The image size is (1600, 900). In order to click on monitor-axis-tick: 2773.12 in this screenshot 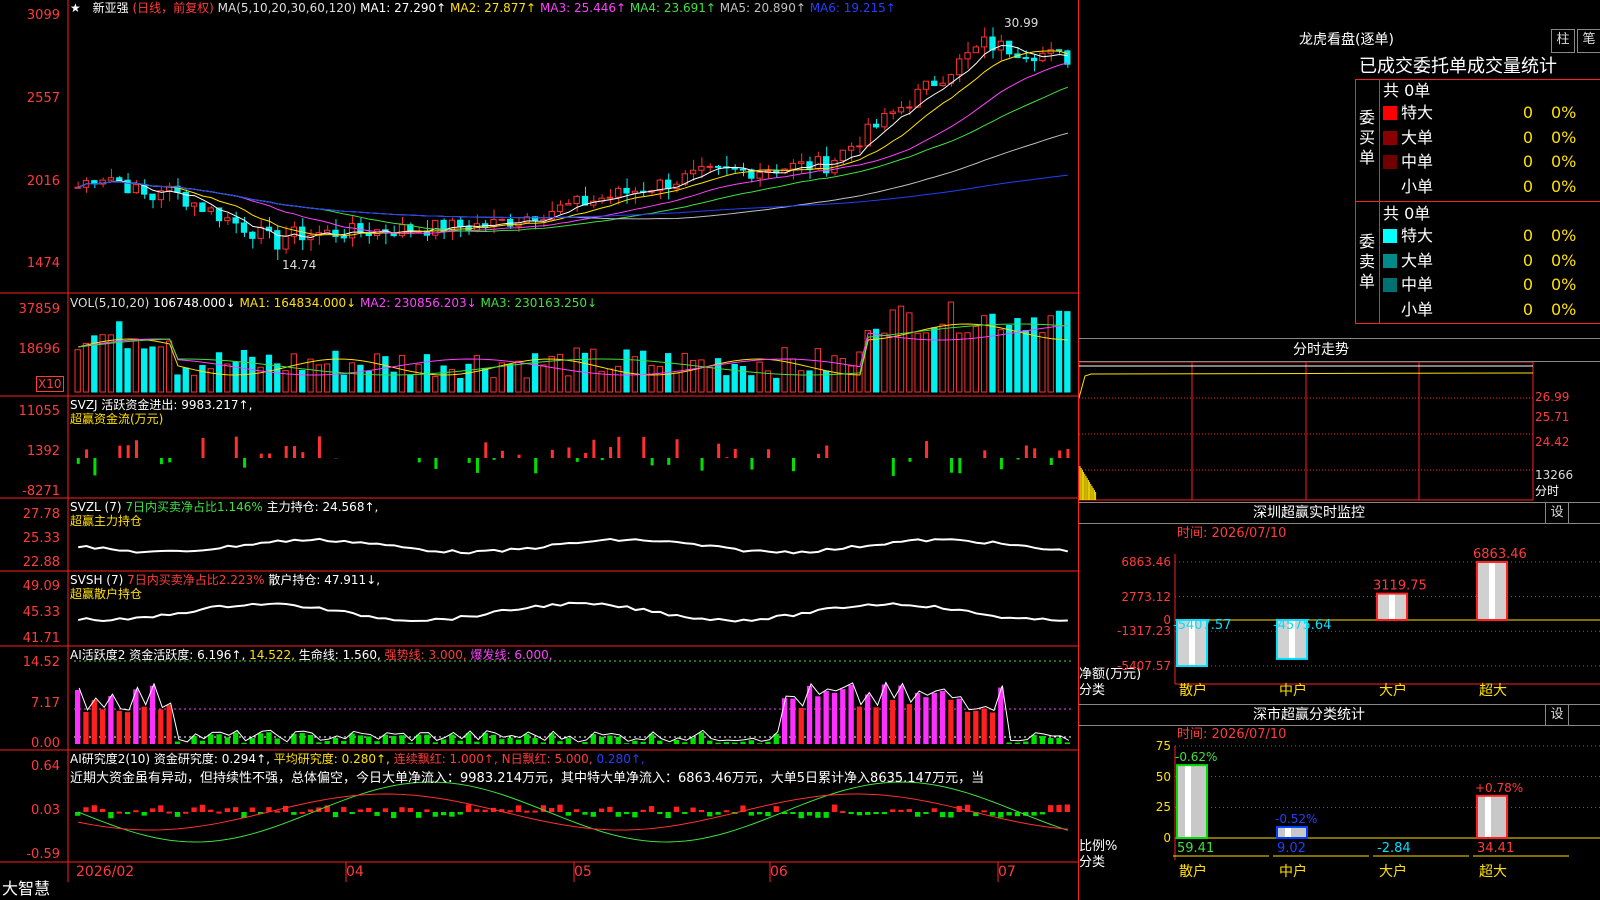, I will do `click(1146, 596)`.